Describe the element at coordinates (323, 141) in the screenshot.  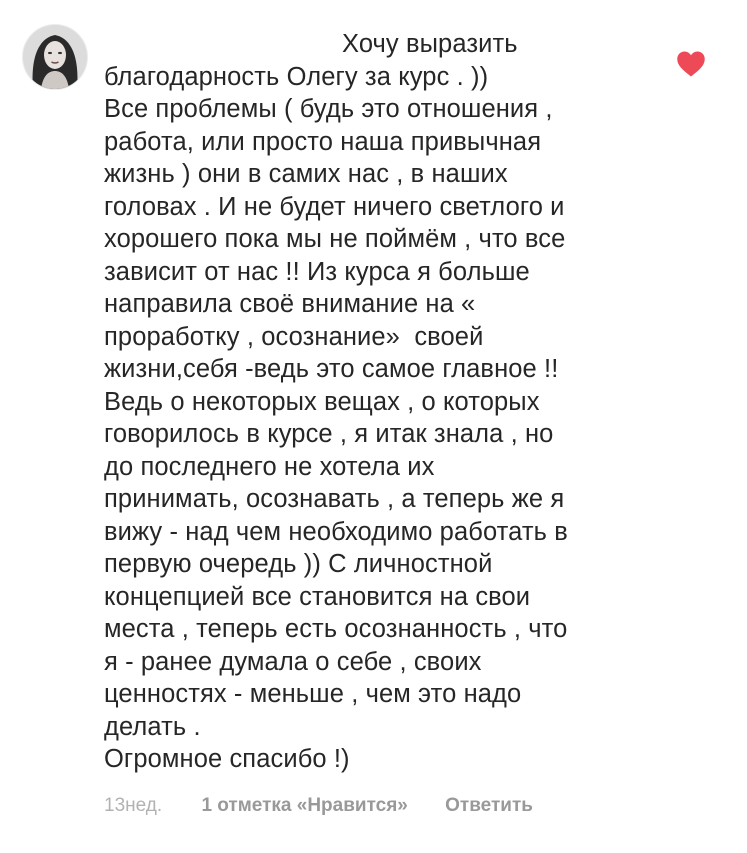
I see `comment-line: работа, или просто наша привычная` at that location.